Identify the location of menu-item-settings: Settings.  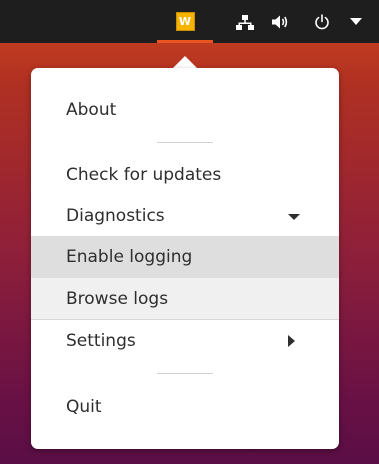
(185, 341).